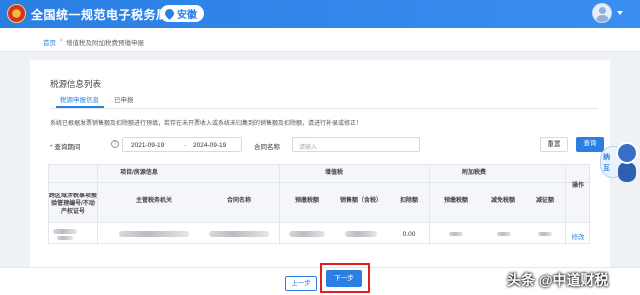  I want to click on col-prepaid-tax-2: 预缴税额, so click(455, 201).